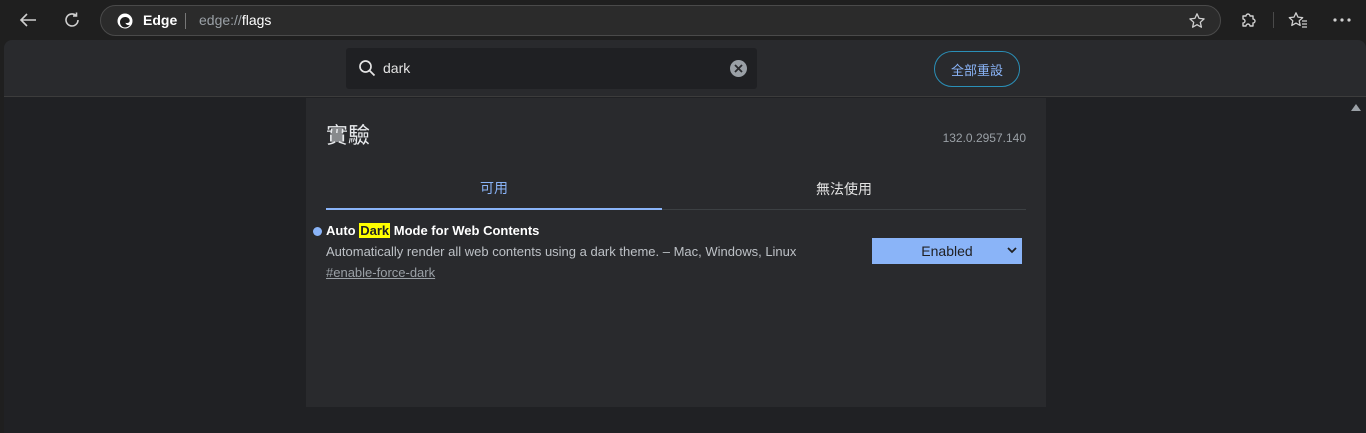  Describe the element at coordinates (465, 230) in the screenshot. I see `flag-title-suffix: Mode for Web Contents` at that location.